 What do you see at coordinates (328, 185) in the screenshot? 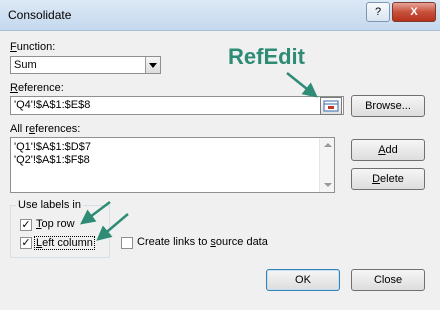
I see `scroll-down-icon` at bounding box center [328, 185].